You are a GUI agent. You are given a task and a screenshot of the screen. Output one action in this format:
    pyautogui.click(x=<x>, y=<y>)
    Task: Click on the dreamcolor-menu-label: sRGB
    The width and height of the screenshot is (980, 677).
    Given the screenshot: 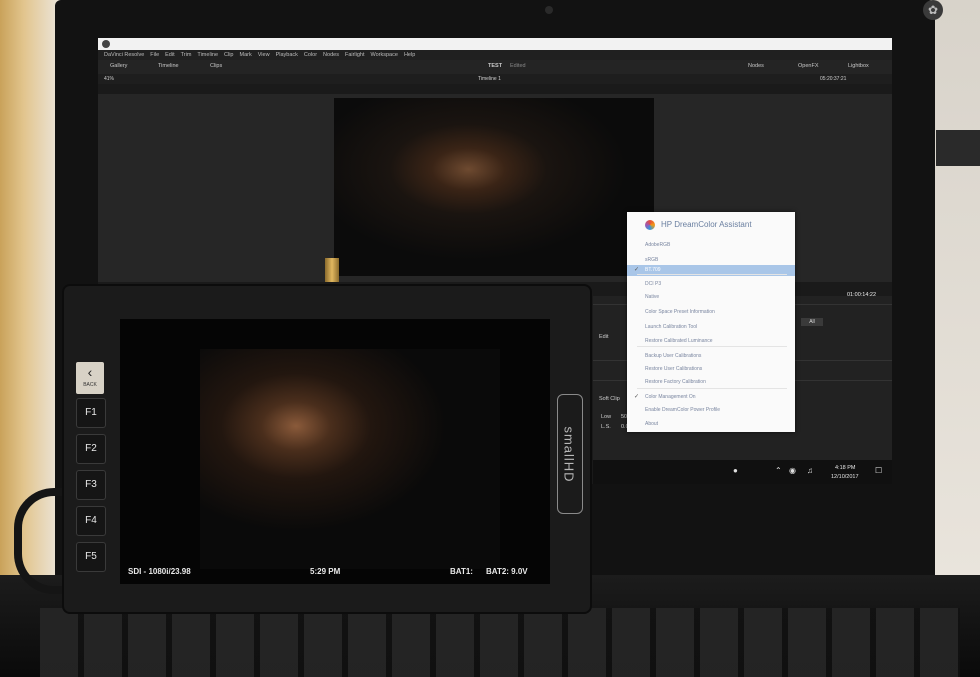 What is the action you would take?
    pyautogui.click(x=652, y=260)
    